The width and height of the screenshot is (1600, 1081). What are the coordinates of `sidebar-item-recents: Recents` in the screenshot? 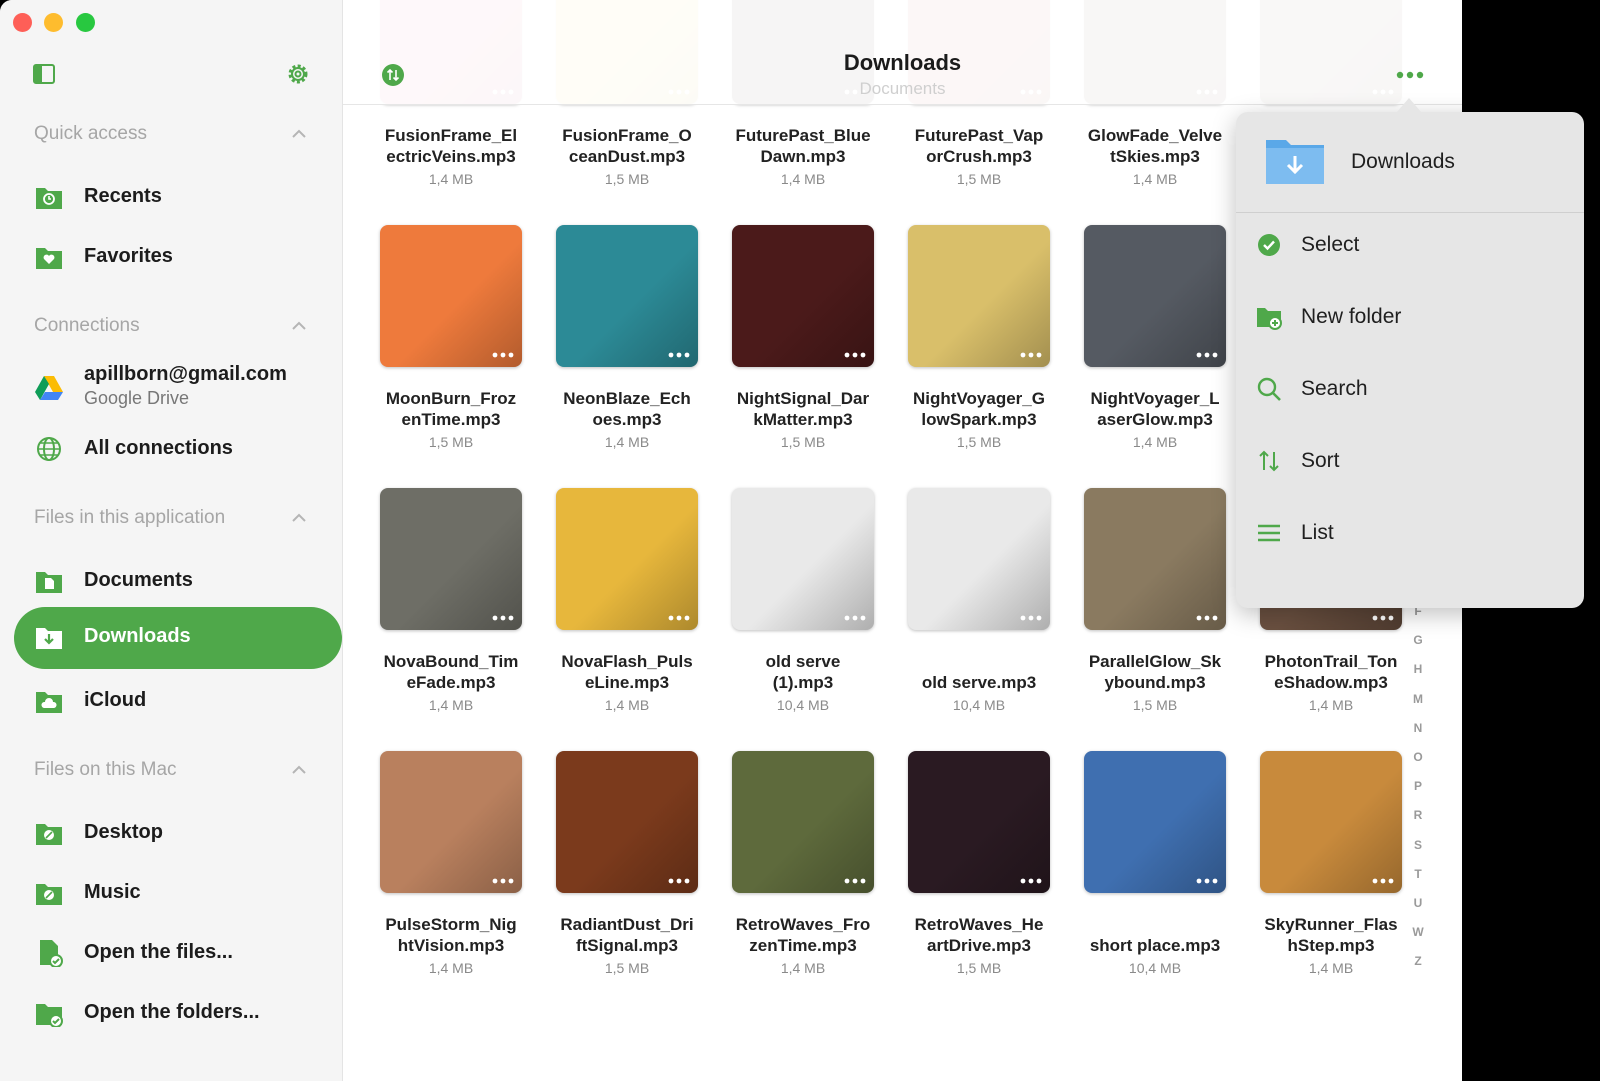 It's located at (178, 197).